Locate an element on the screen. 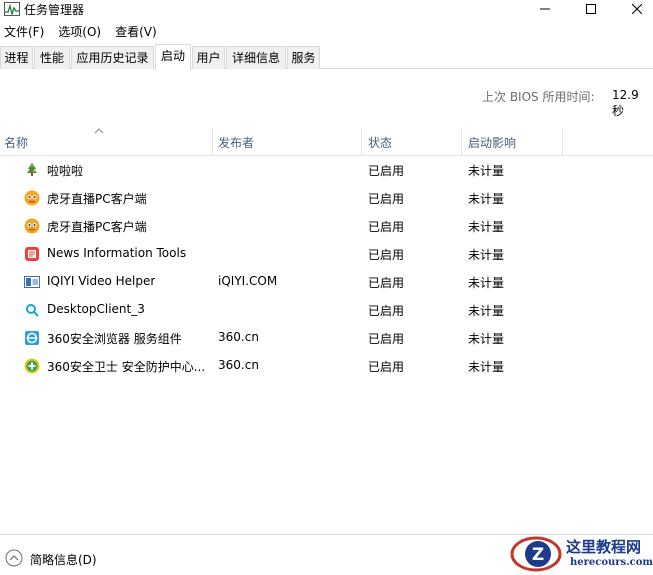  row-name: DesktopClient_3 is located at coordinates (96, 309).